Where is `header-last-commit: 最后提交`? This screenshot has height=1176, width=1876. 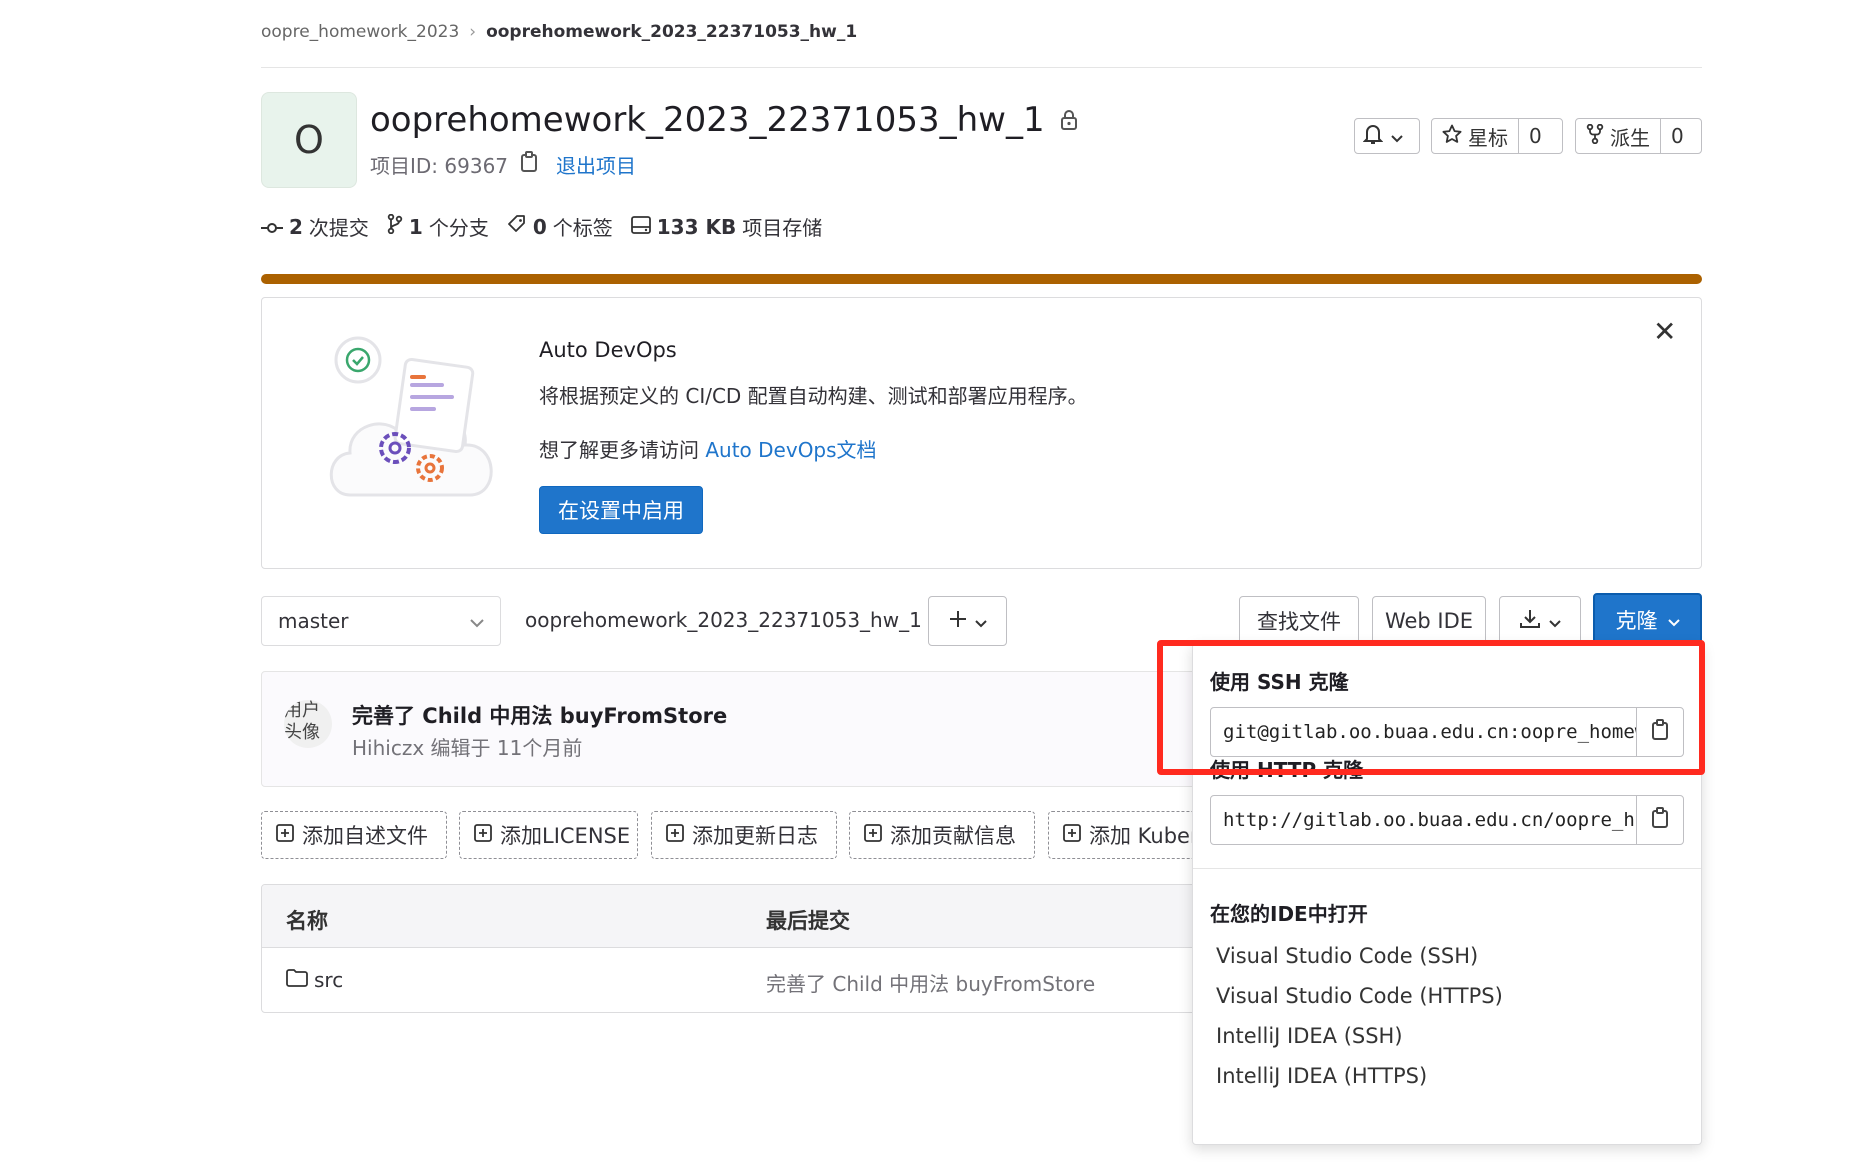
header-last-commit: 最后提交 is located at coordinates (808, 921).